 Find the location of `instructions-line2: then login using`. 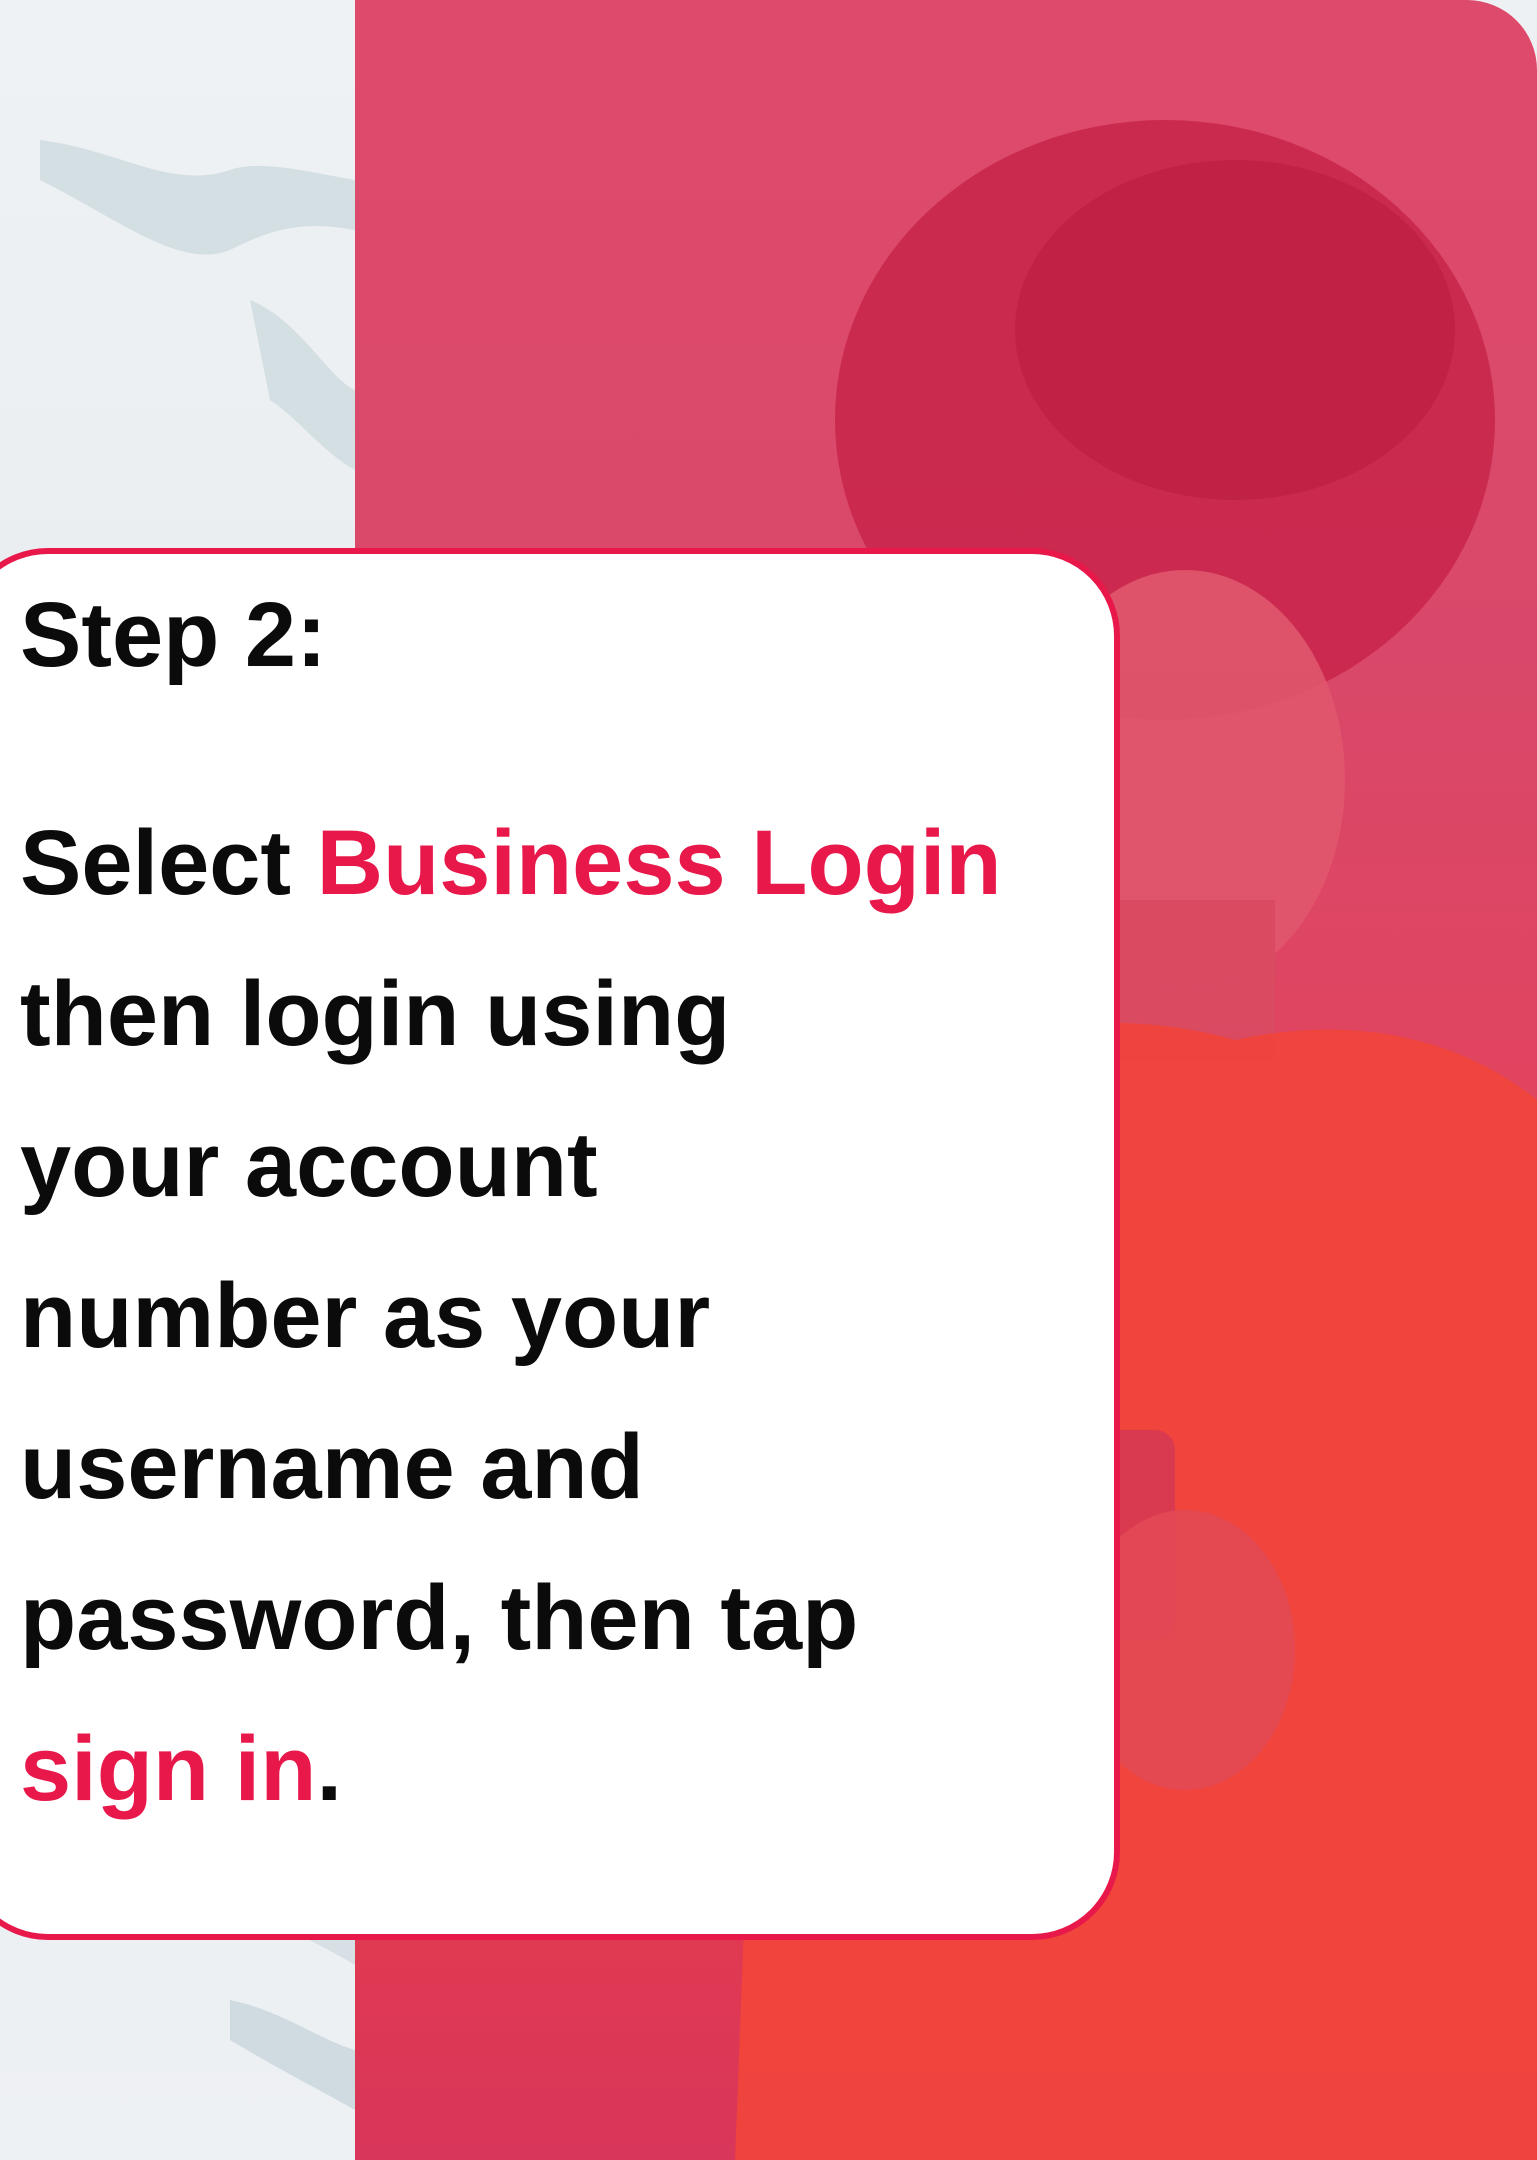

instructions-line2: then login using is located at coordinates (375, 1014).